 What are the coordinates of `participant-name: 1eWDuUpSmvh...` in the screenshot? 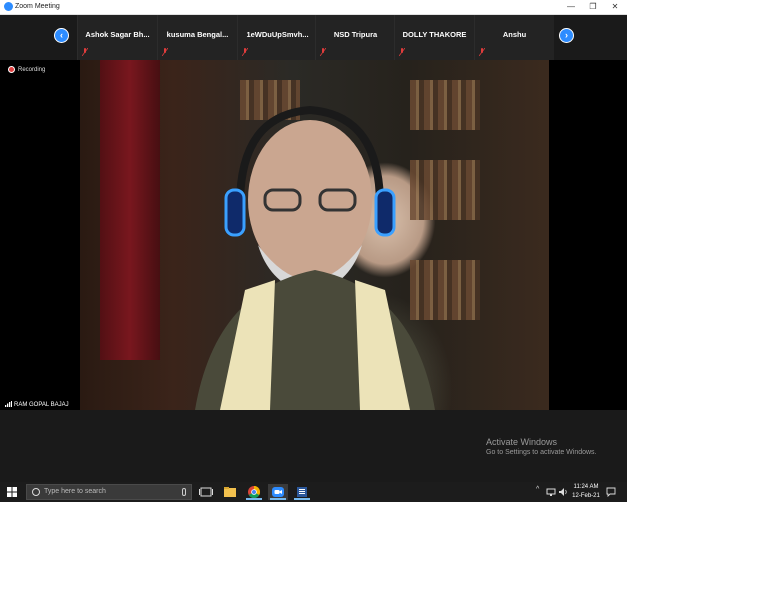 It's located at (277, 34).